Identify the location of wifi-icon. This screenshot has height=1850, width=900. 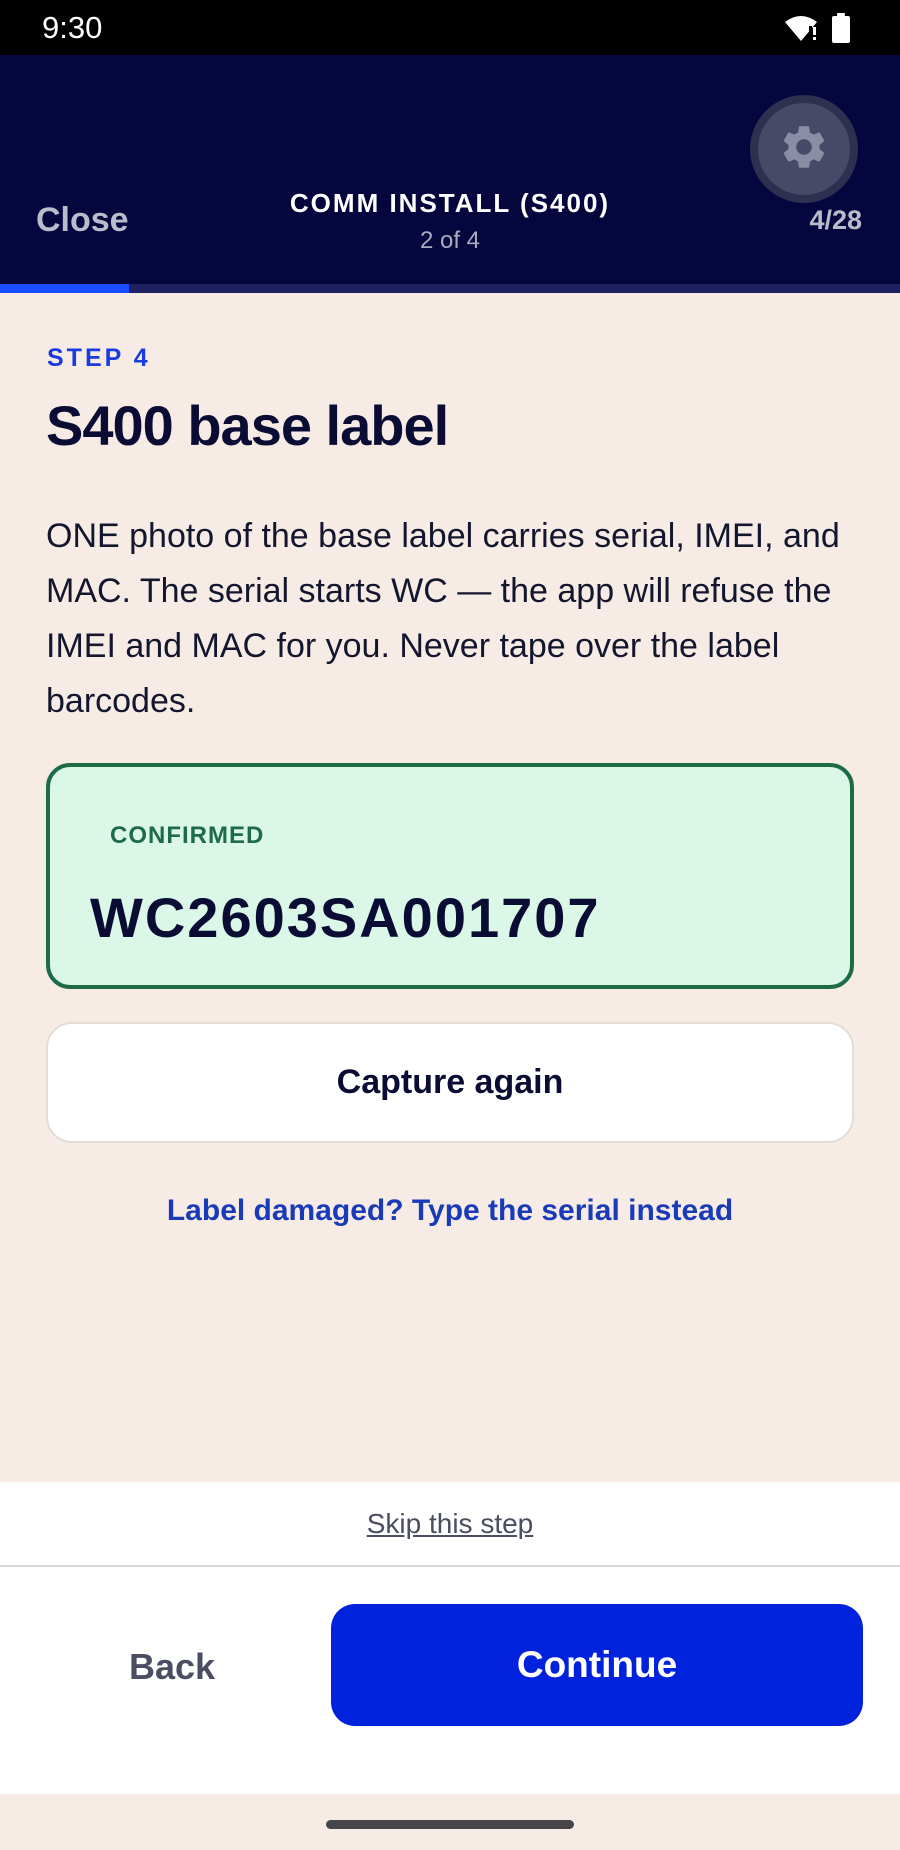
(801, 28).